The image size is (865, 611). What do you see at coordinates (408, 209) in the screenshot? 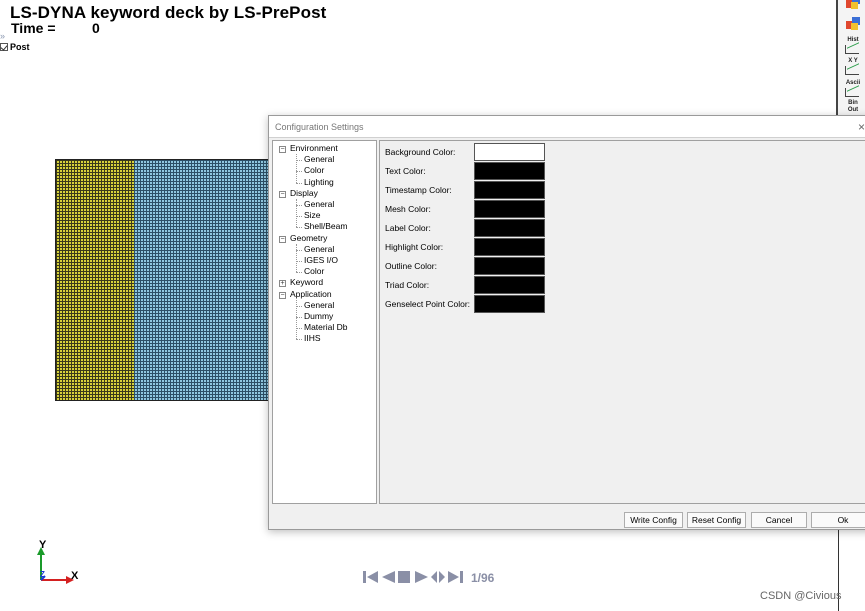
I see `color-setting-label: Mesh Color:` at bounding box center [408, 209].